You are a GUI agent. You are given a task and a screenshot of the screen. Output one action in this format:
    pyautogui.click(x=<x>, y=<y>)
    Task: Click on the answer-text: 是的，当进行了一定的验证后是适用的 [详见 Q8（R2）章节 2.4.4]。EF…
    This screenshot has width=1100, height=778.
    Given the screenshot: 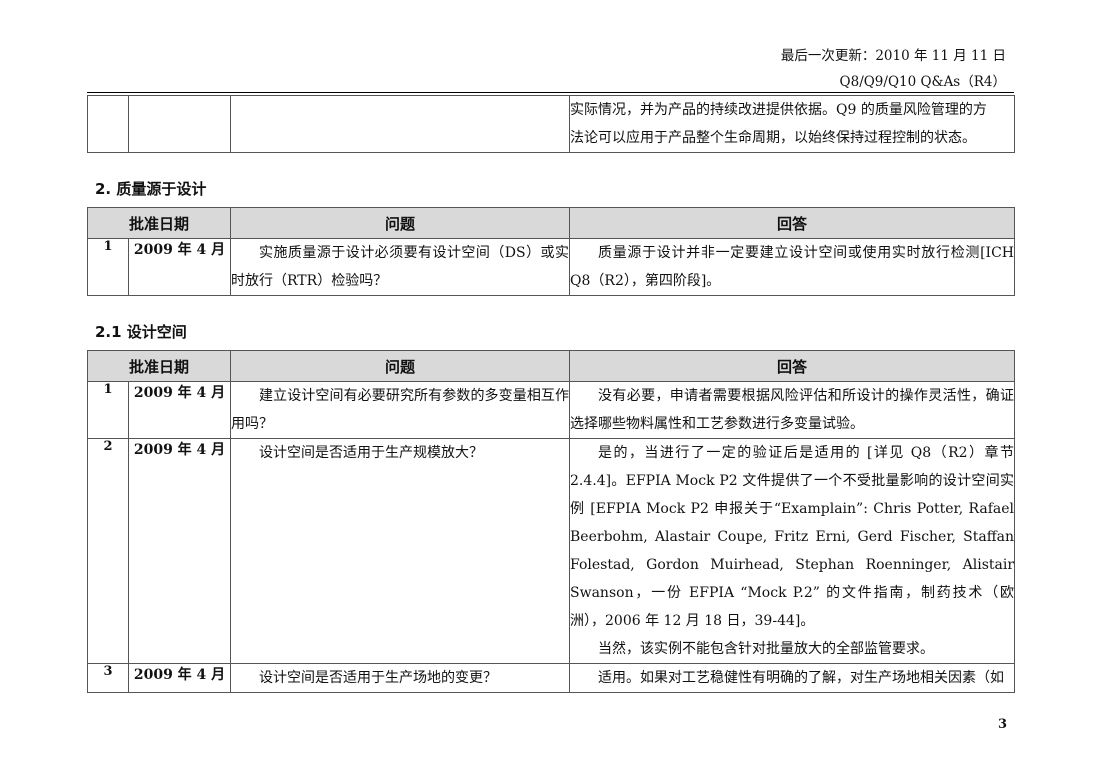 What is the action you would take?
    pyautogui.click(x=792, y=537)
    